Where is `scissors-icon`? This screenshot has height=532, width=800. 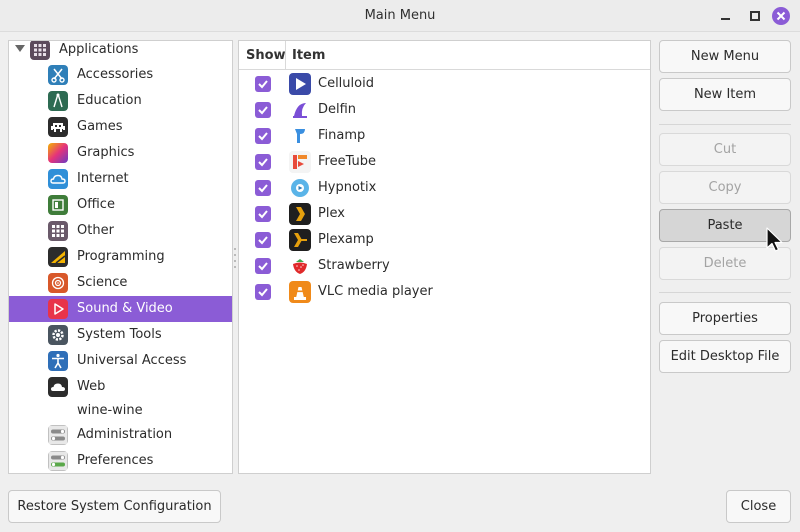 scissors-icon is located at coordinates (58, 75).